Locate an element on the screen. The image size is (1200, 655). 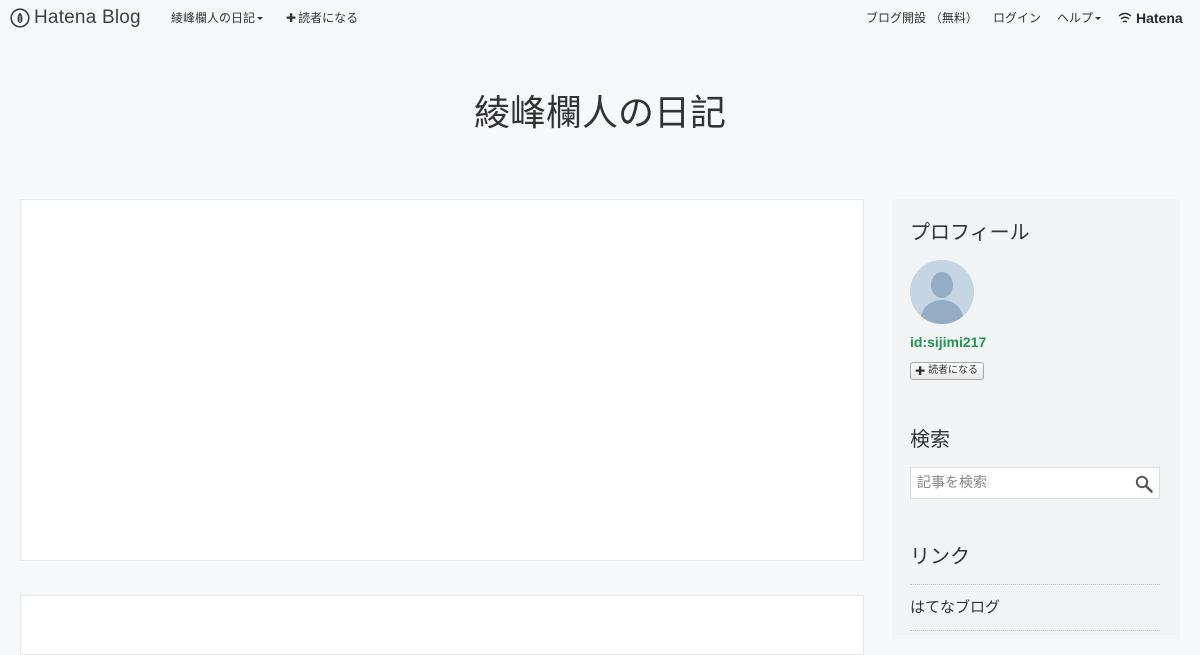
blog-menu-dropdown: 綾峰欄人の日記 is located at coordinates (217, 18).